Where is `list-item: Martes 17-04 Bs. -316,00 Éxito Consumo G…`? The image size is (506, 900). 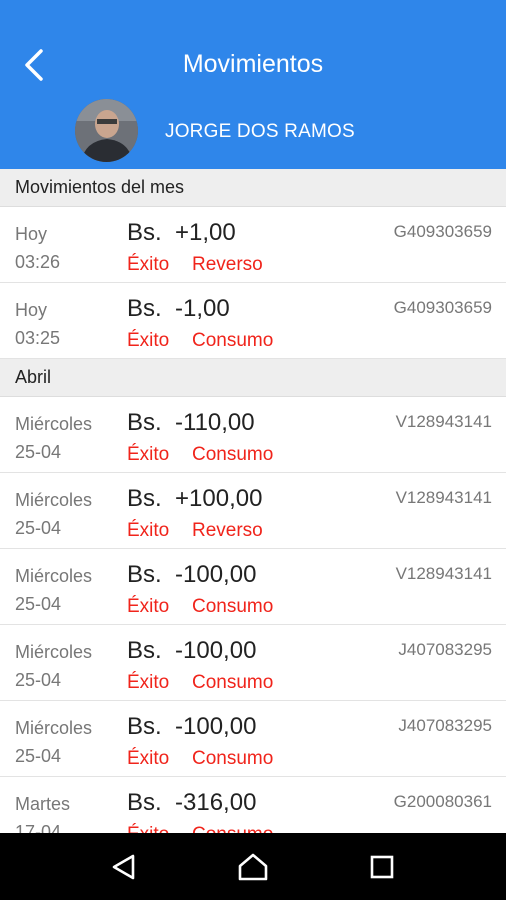 list-item: Martes 17-04 Bs. -316,00 Éxito Consumo G… is located at coordinates (253, 805).